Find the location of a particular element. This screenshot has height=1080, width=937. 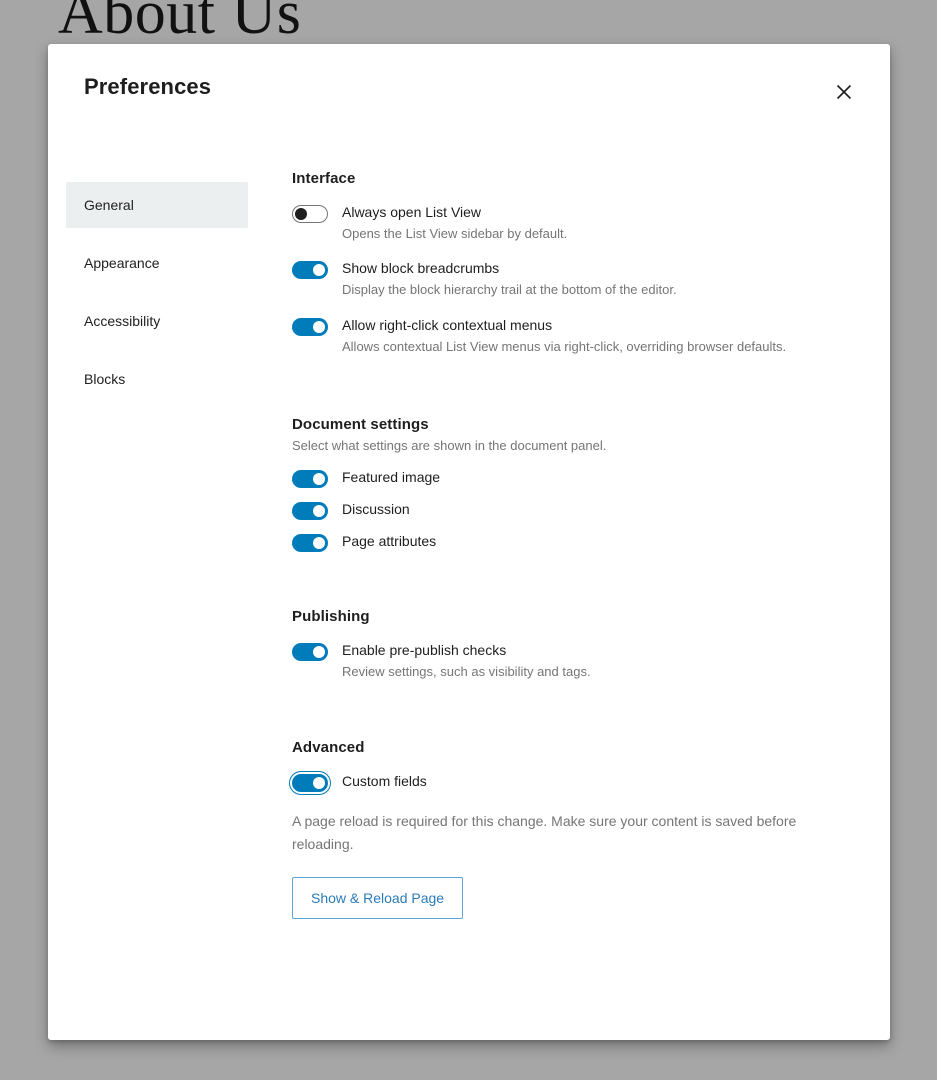

setting-text: Discussion is located at coordinates (376, 509).